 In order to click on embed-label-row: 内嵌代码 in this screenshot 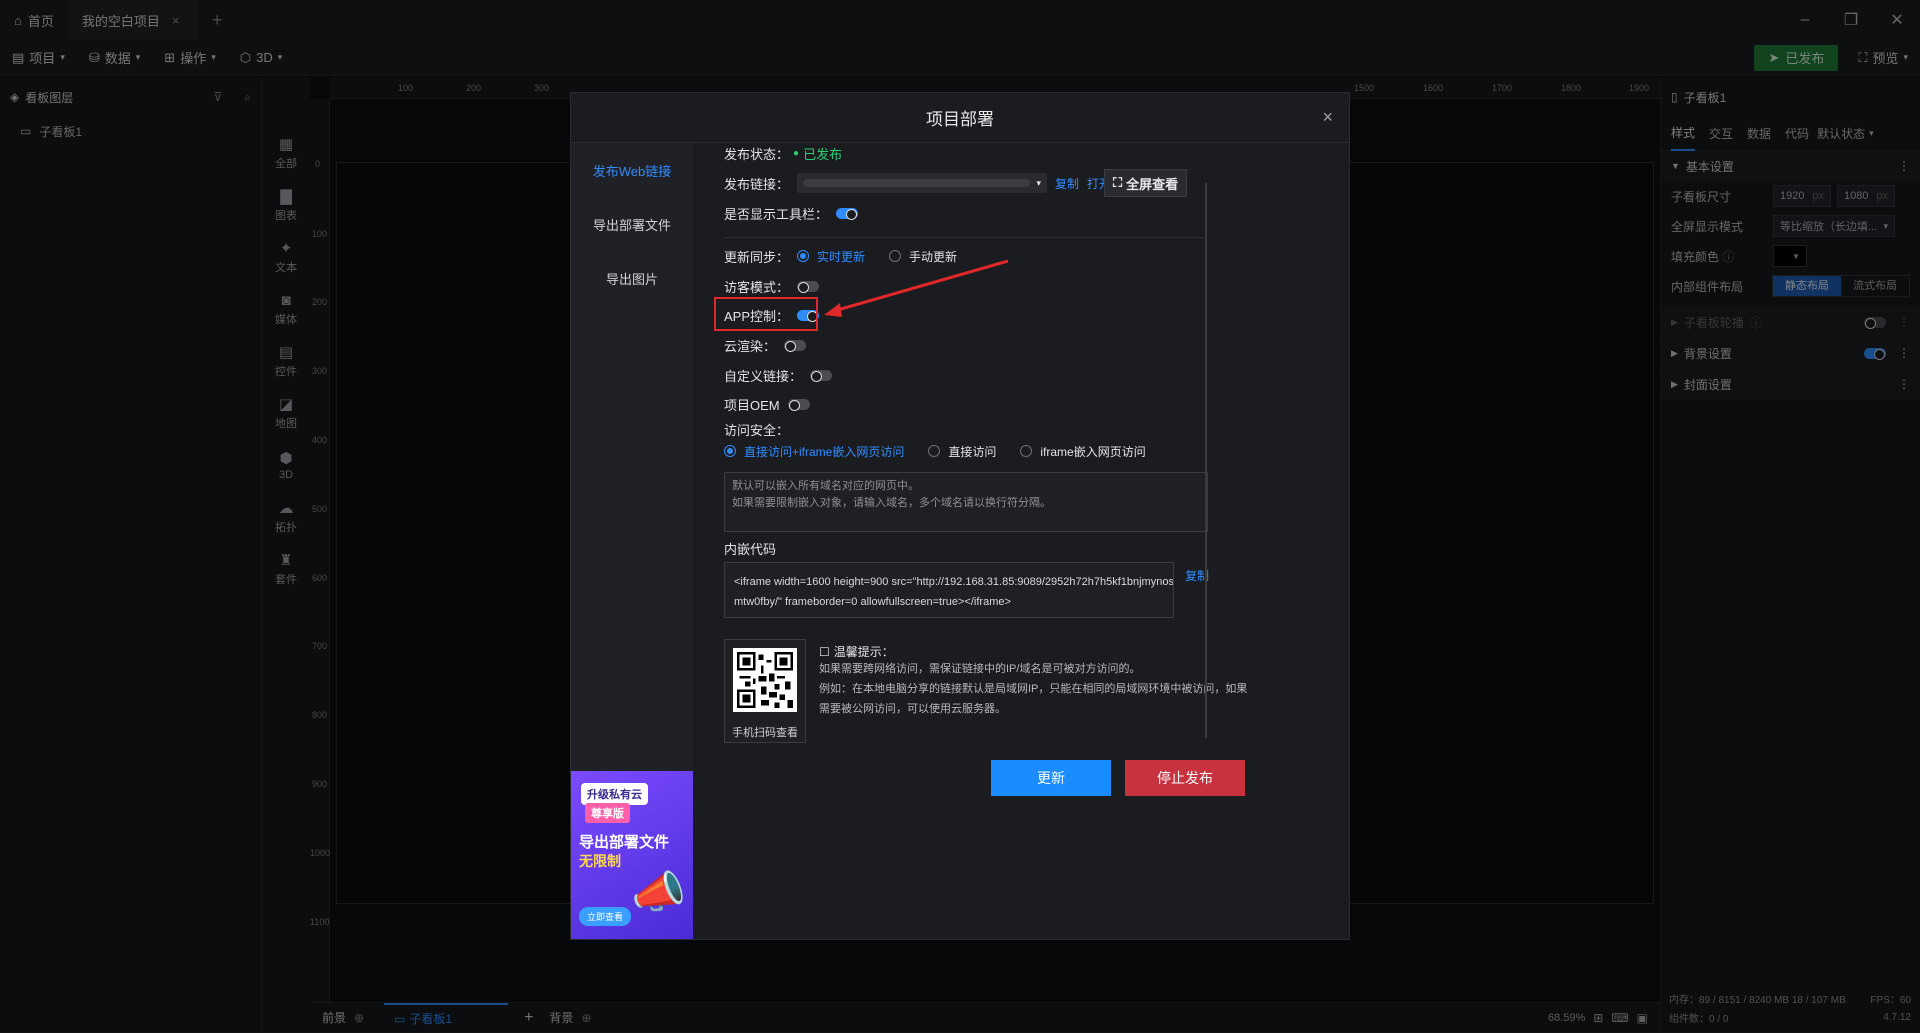, I will do `click(750, 548)`.